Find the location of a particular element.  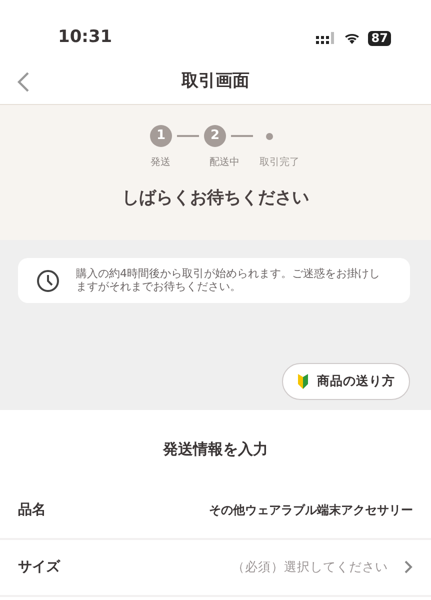

battery-indicator: 87 is located at coordinates (379, 38).